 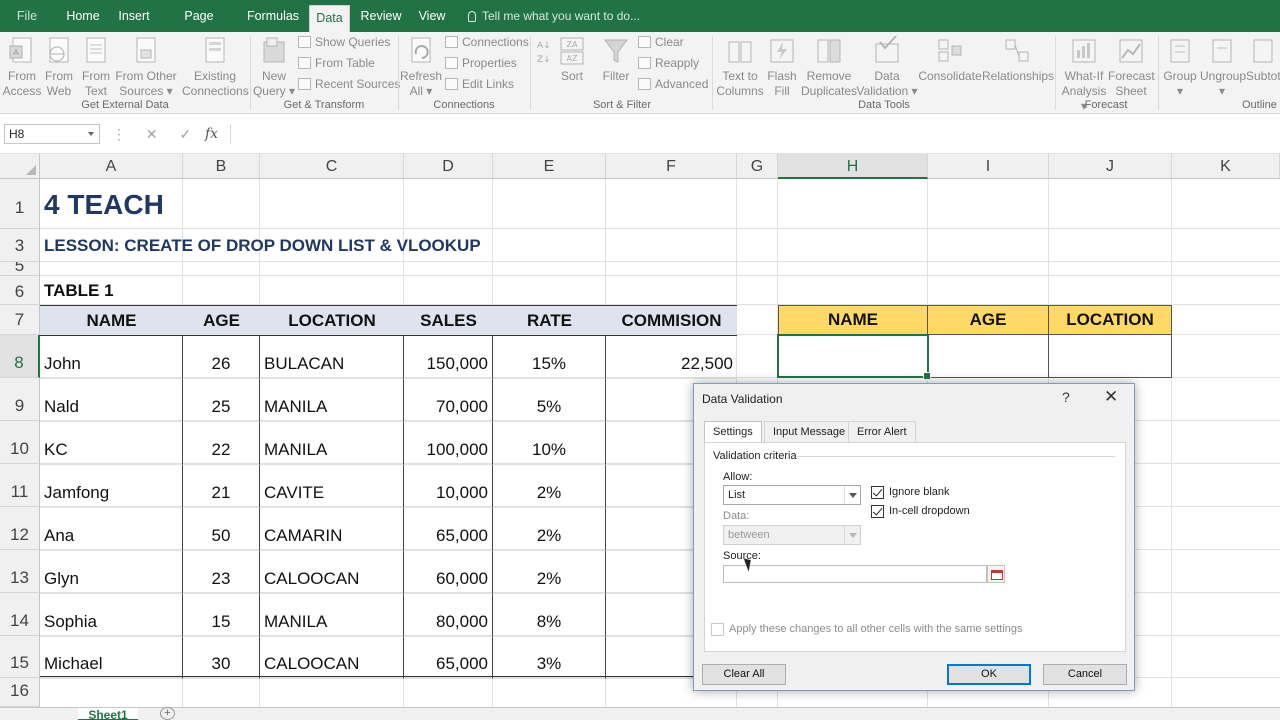 What do you see at coordinates (549, 400) in the screenshot?
I see `cell-rate: 5%` at bounding box center [549, 400].